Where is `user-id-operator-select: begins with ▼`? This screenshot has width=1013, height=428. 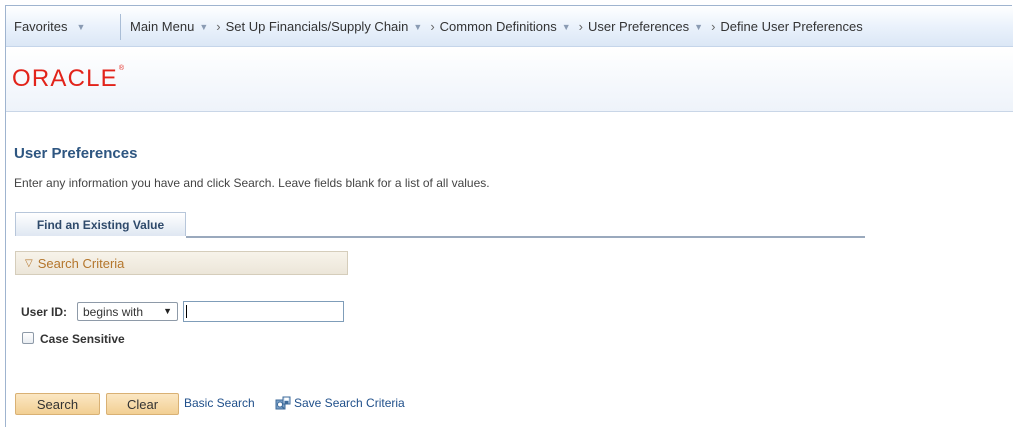 user-id-operator-select: begins with ▼ is located at coordinates (127, 311).